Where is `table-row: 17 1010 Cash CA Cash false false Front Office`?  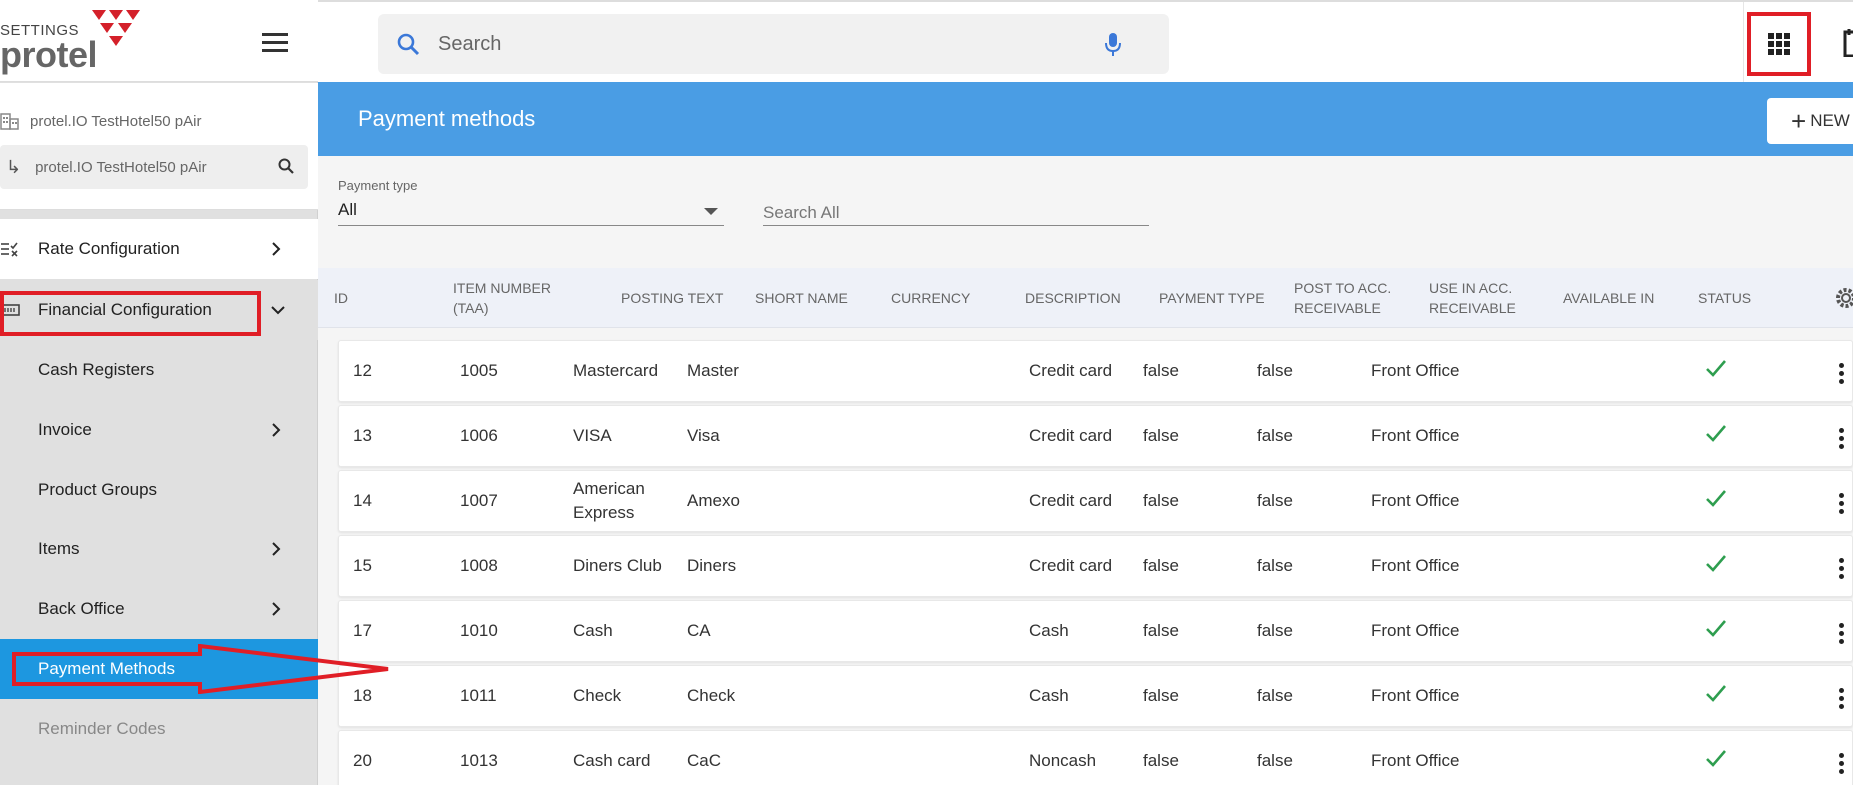 table-row: 17 1010 Cash CA Cash false false Front Office is located at coordinates (1095, 631).